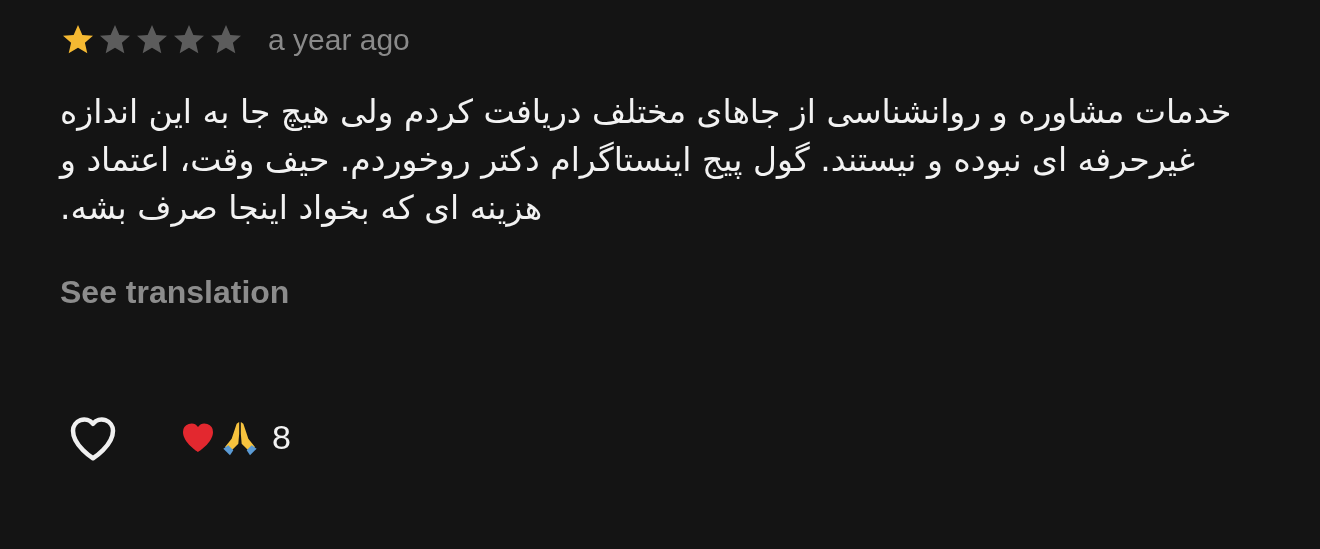  Describe the element at coordinates (339, 40) in the screenshot. I see `review-time: a year ago` at that location.